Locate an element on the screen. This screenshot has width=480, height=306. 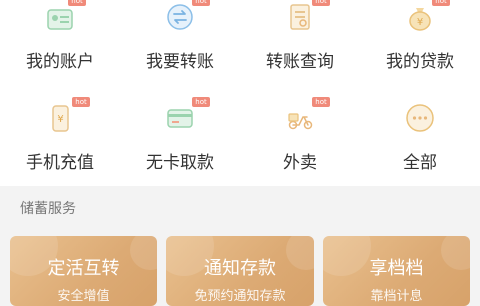
grid-item-label: 手机充值 is located at coordinates (60, 163).